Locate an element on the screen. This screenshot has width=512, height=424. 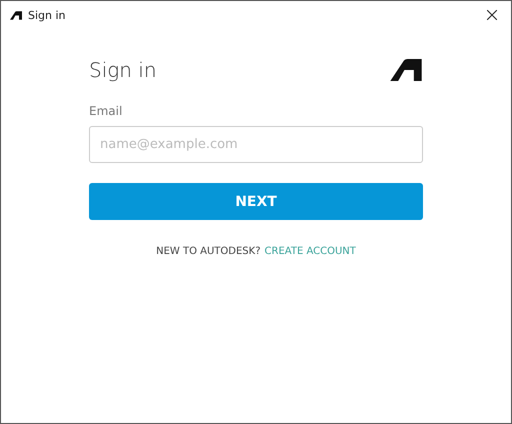
email-field: name@example.com is located at coordinates (256, 144).